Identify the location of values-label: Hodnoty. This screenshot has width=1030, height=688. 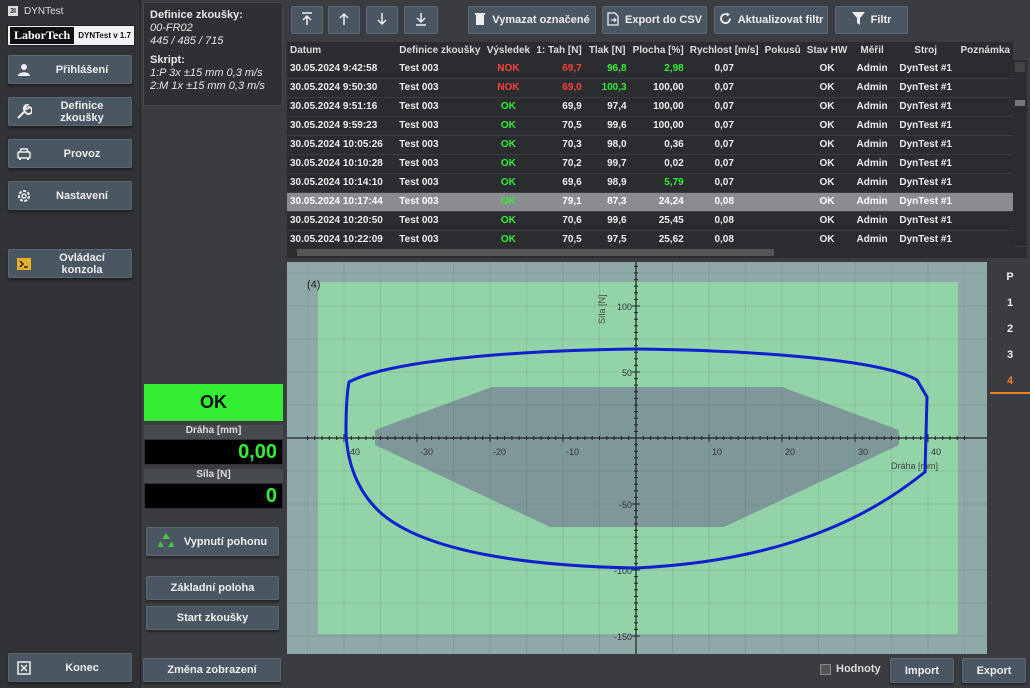
(858, 669).